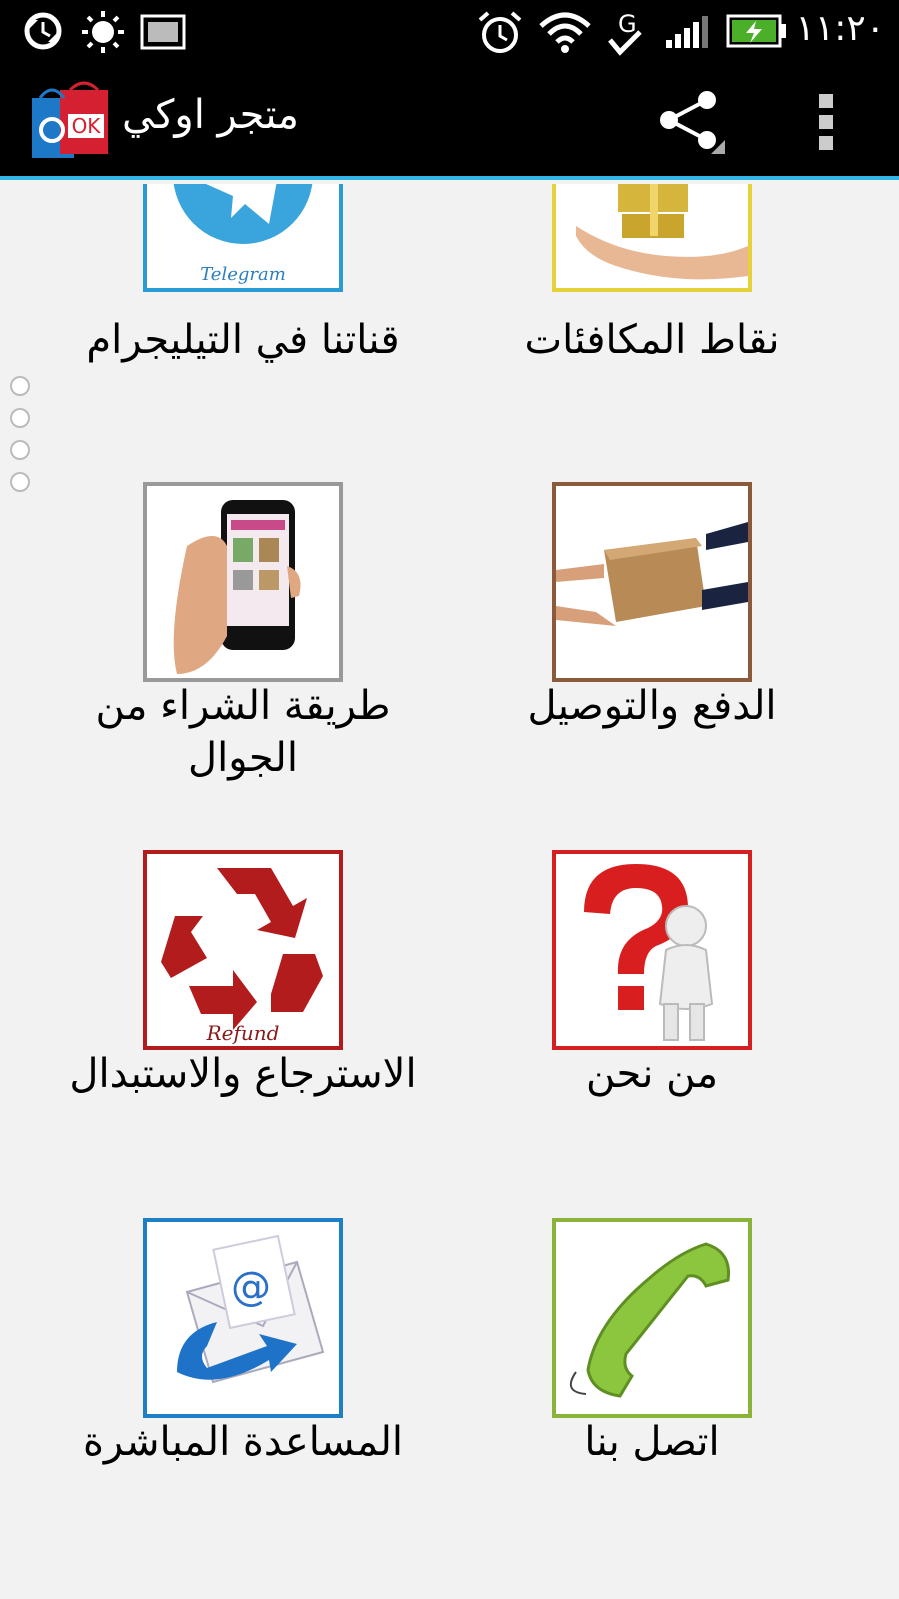 Image resolution: width=899 pixels, height=1599 pixels. What do you see at coordinates (627, 24) in the screenshot?
I see `svg-text: G` at bounding box center [627, 24].